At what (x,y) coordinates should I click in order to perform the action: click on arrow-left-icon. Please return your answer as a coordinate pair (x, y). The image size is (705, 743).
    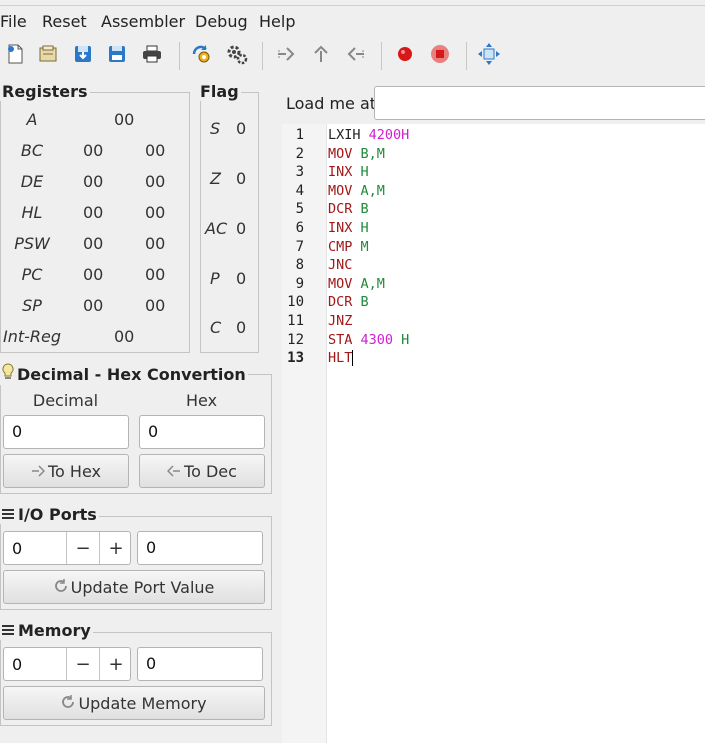
    Looking at the image, I should click on (173, 471).